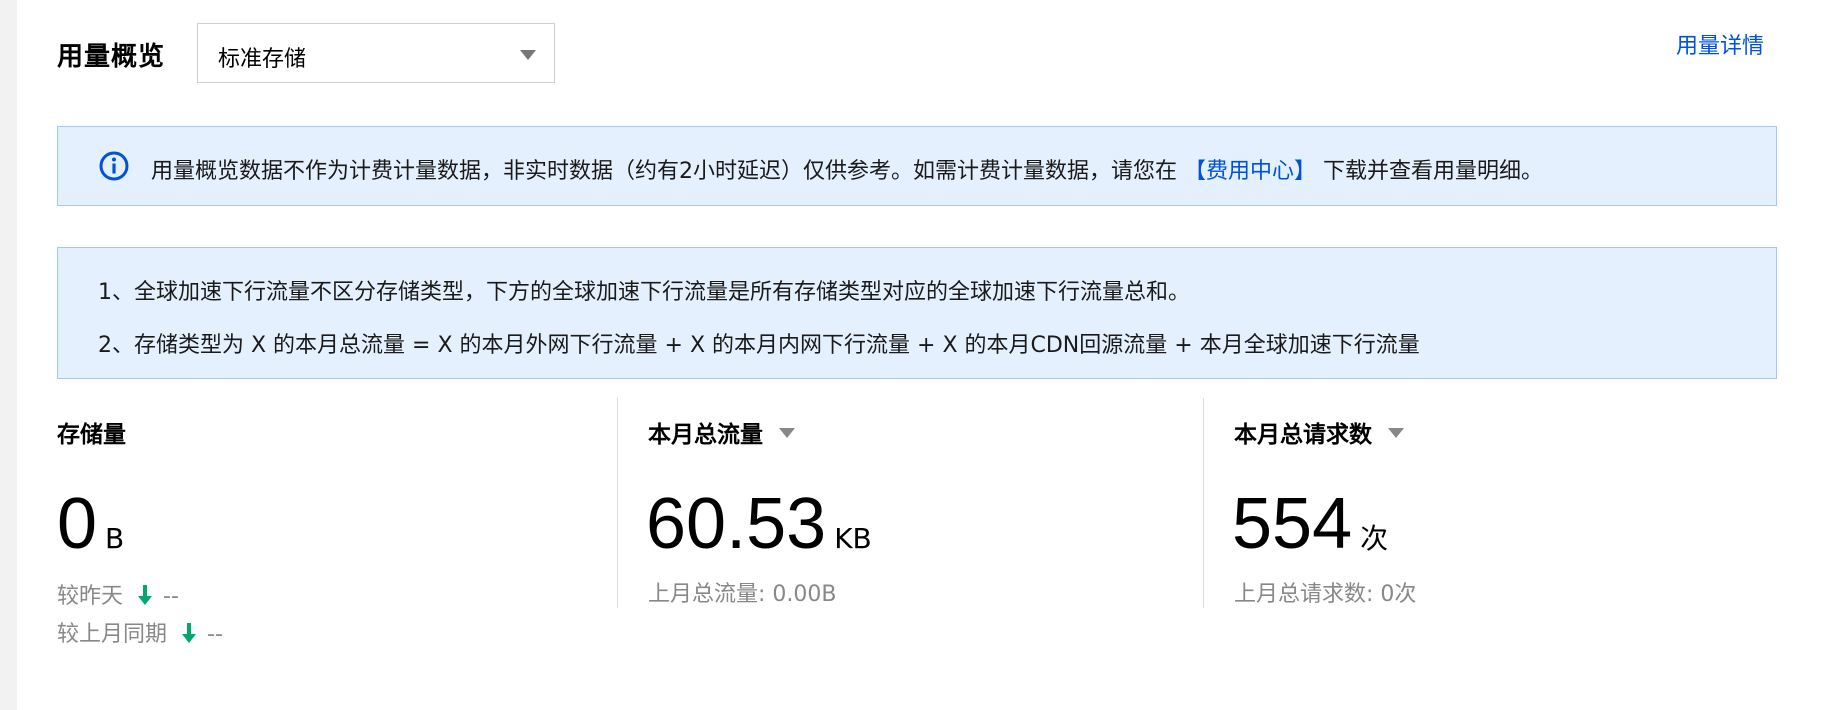  What do you see at coordinates (1250, 171) in the screenshot?
I see `billing-center-link: 【费用中心】` at bounding box center [1250, 171].